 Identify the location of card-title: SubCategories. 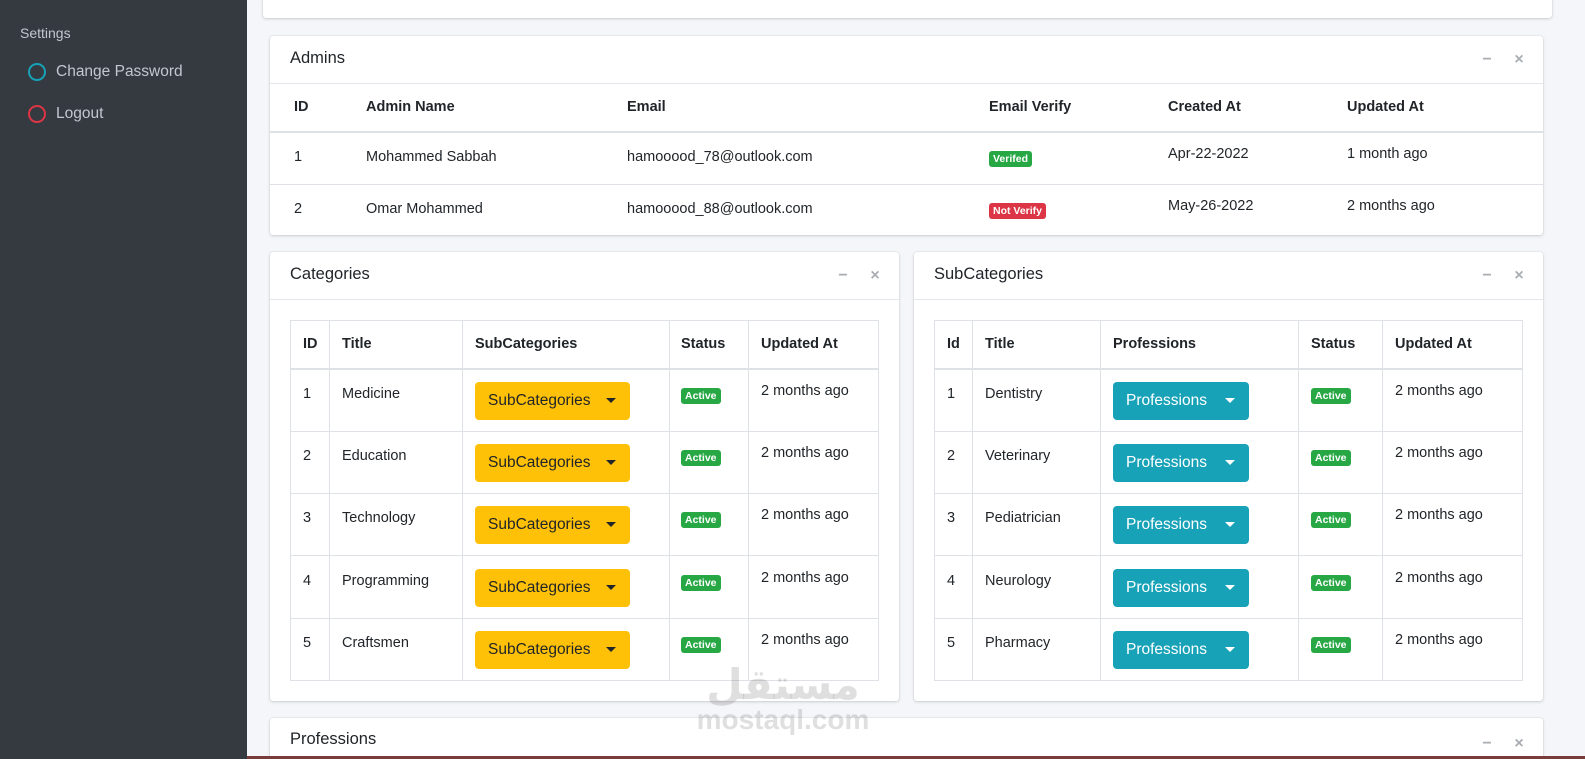
(989, 274).